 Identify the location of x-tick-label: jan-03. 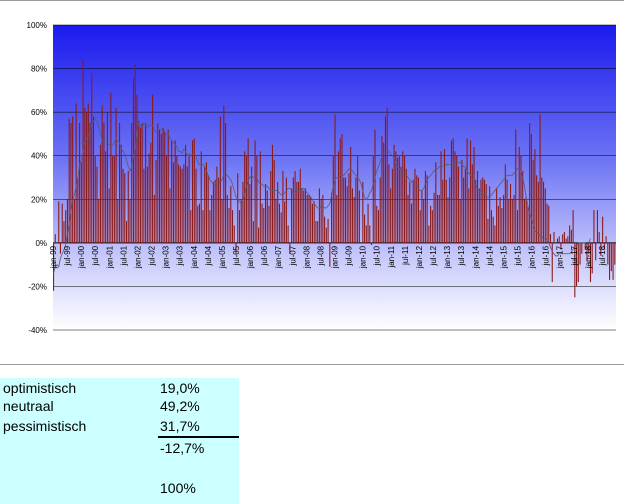
(166, 257).